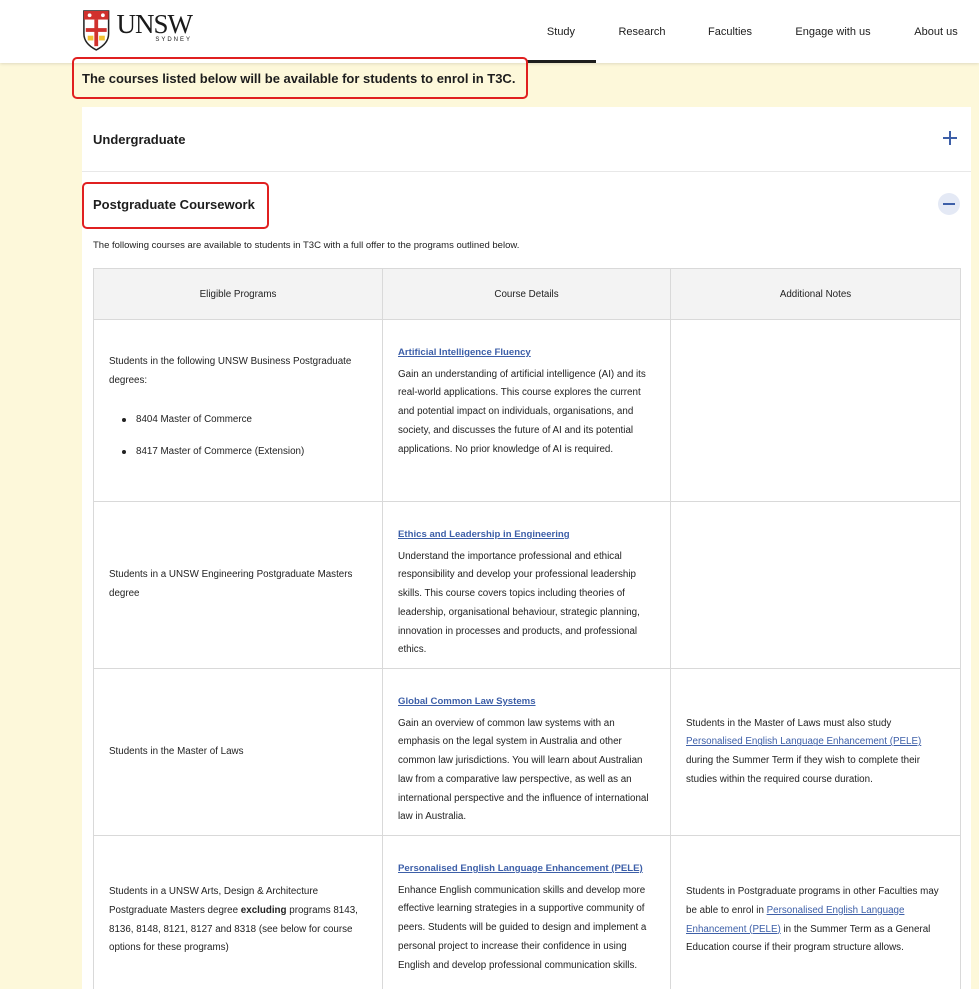 This screenshot has height=989, width=979. What do you see at coordinates (238, 420) in the screenshot?
I see `list-item: 8404 Master of Commerce` at bounding box center [238, 420].